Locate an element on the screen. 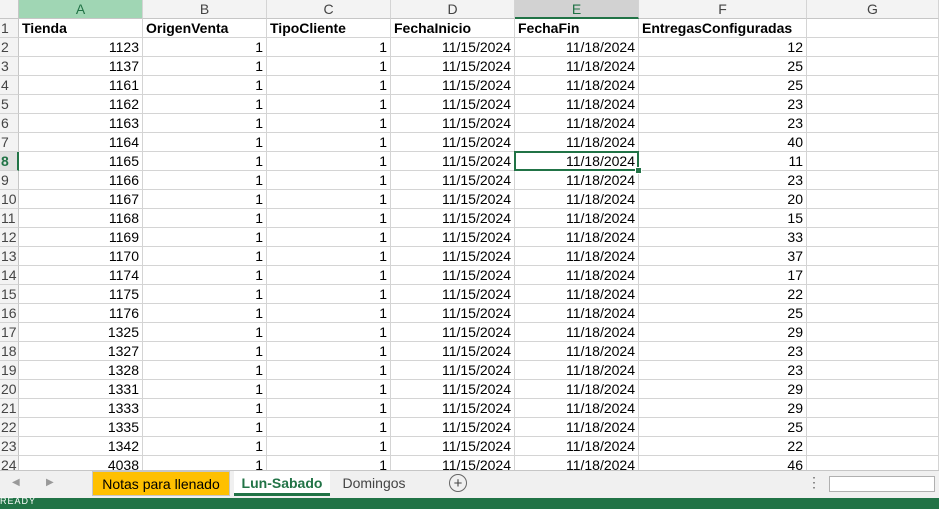  table-cell: 1163 is located at coordinates (81, 123).